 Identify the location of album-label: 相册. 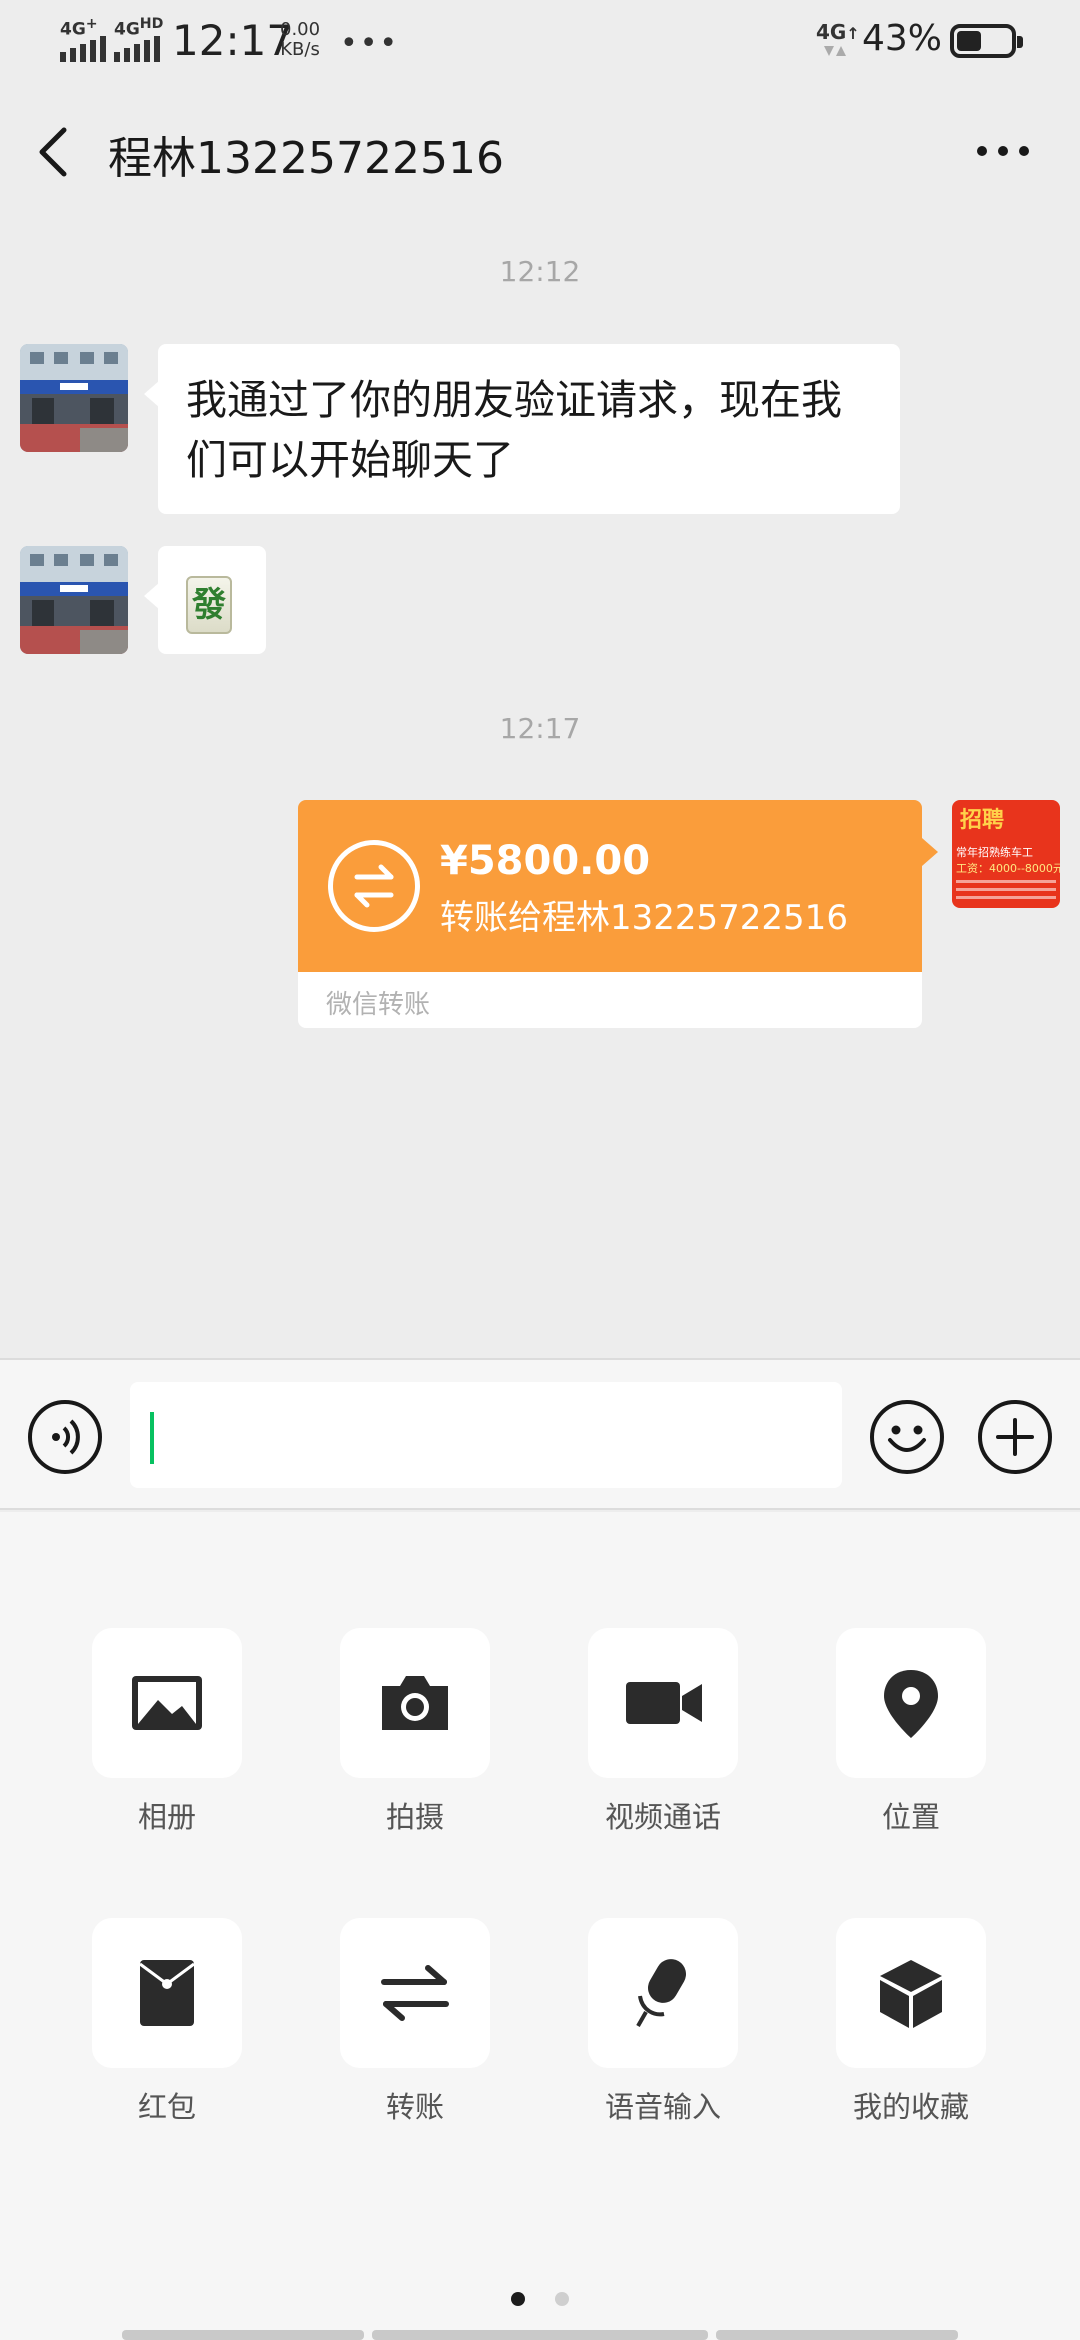
(166, 1817).